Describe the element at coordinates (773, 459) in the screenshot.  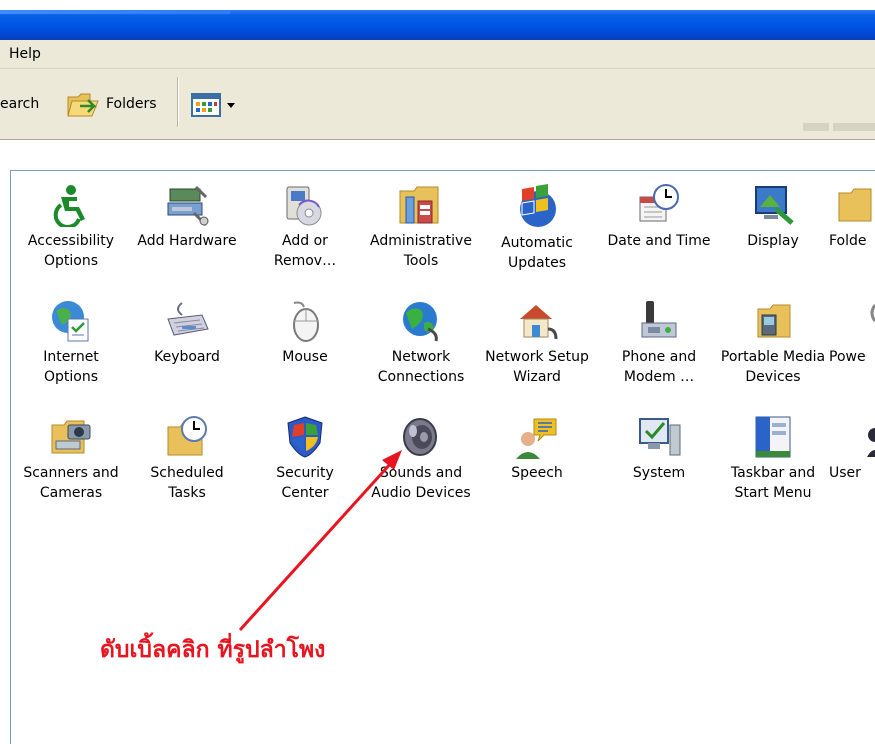
I see `taskbar-and-start-menu: Taskbar and Start Menu` at that location.